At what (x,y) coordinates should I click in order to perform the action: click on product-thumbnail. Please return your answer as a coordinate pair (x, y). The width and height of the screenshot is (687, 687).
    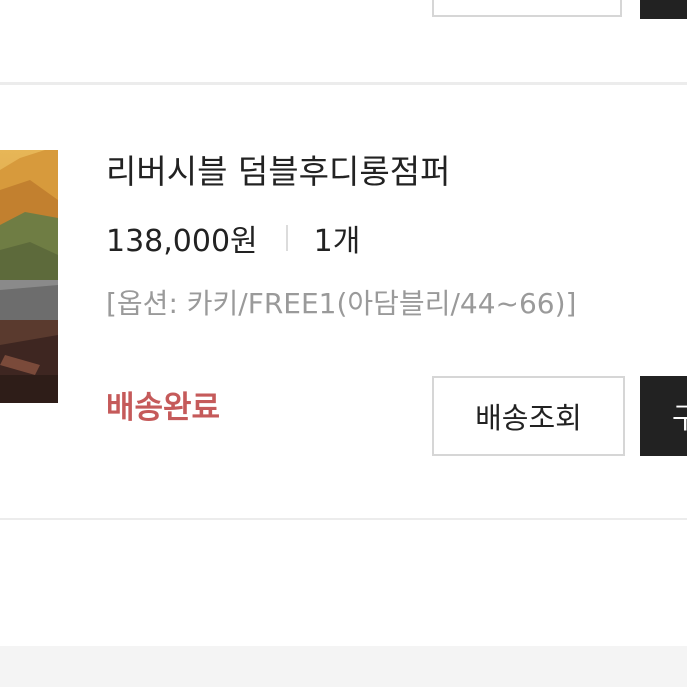
    Looking at the image, I should click on (29, 276).